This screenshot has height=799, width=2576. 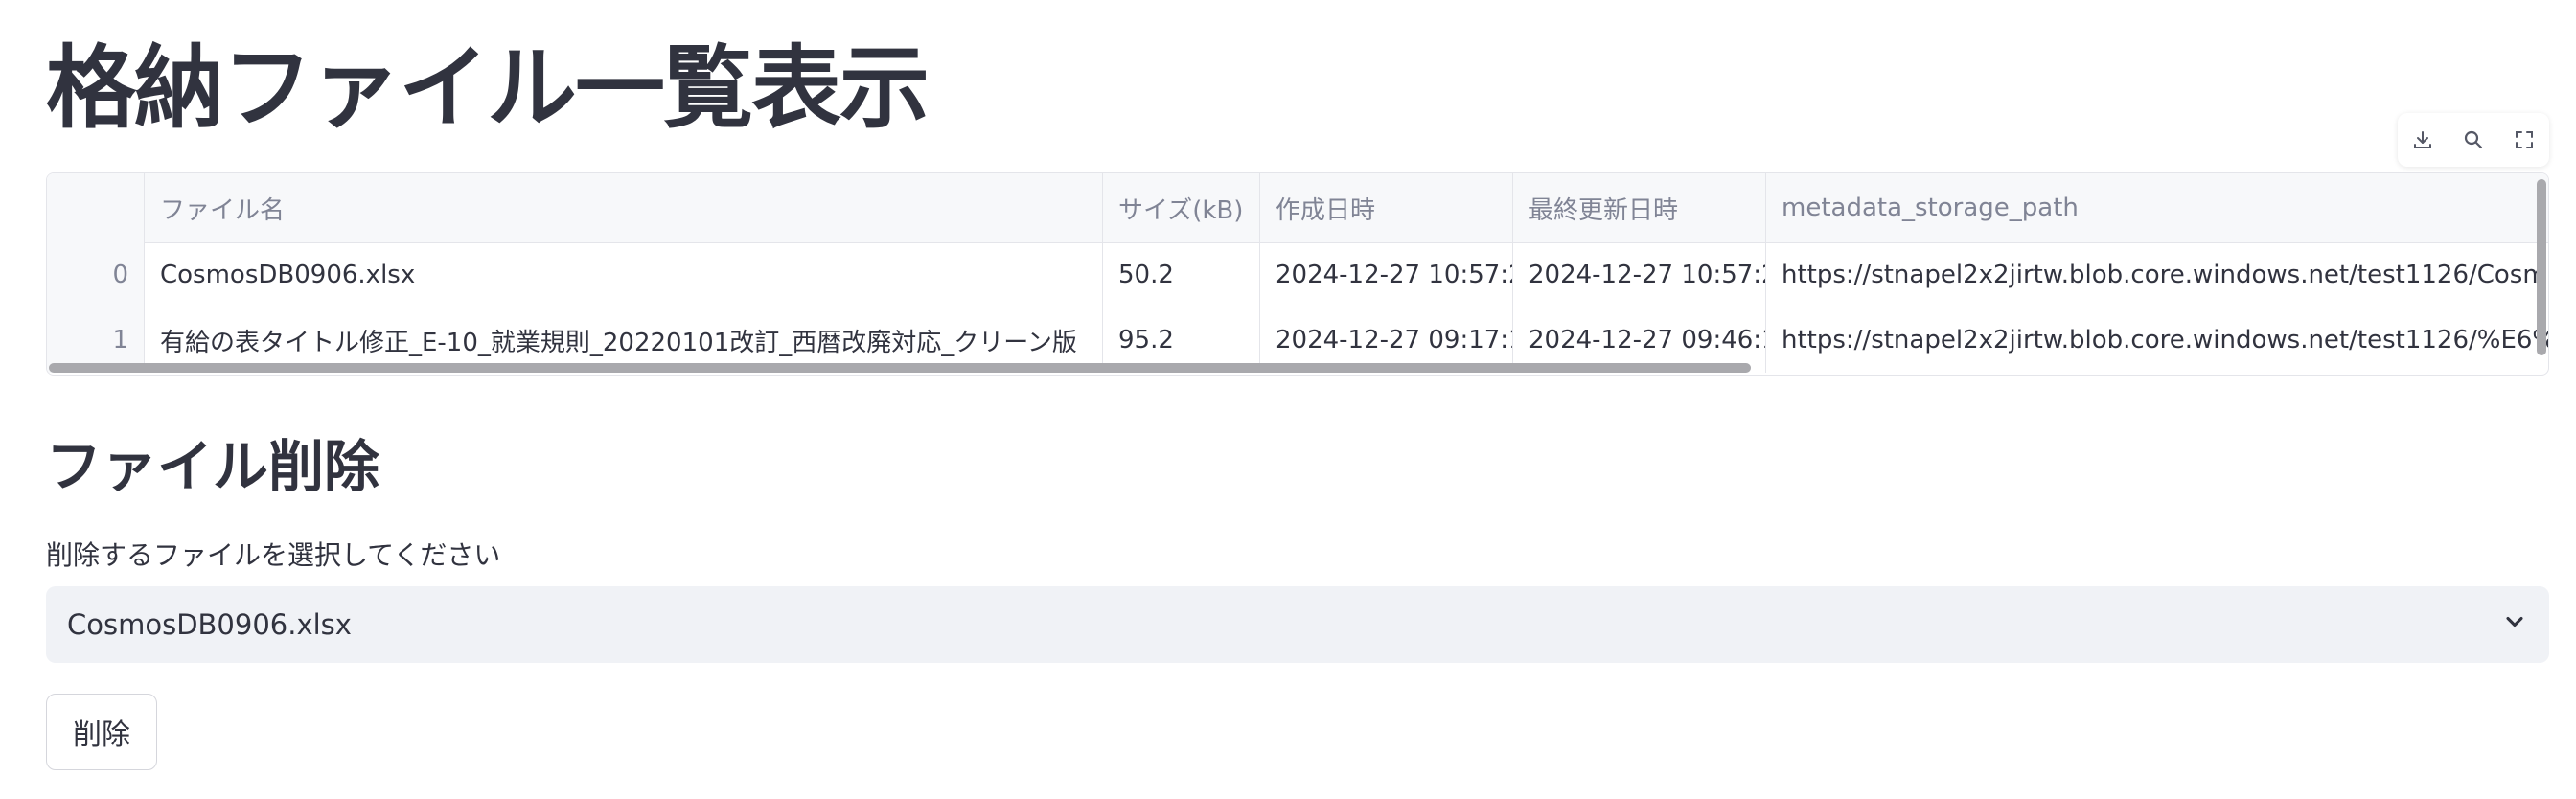 What do you see at coordinates (96, 208) in the screenshot?
I see `column-header-index` at bounding box center [96, 208].